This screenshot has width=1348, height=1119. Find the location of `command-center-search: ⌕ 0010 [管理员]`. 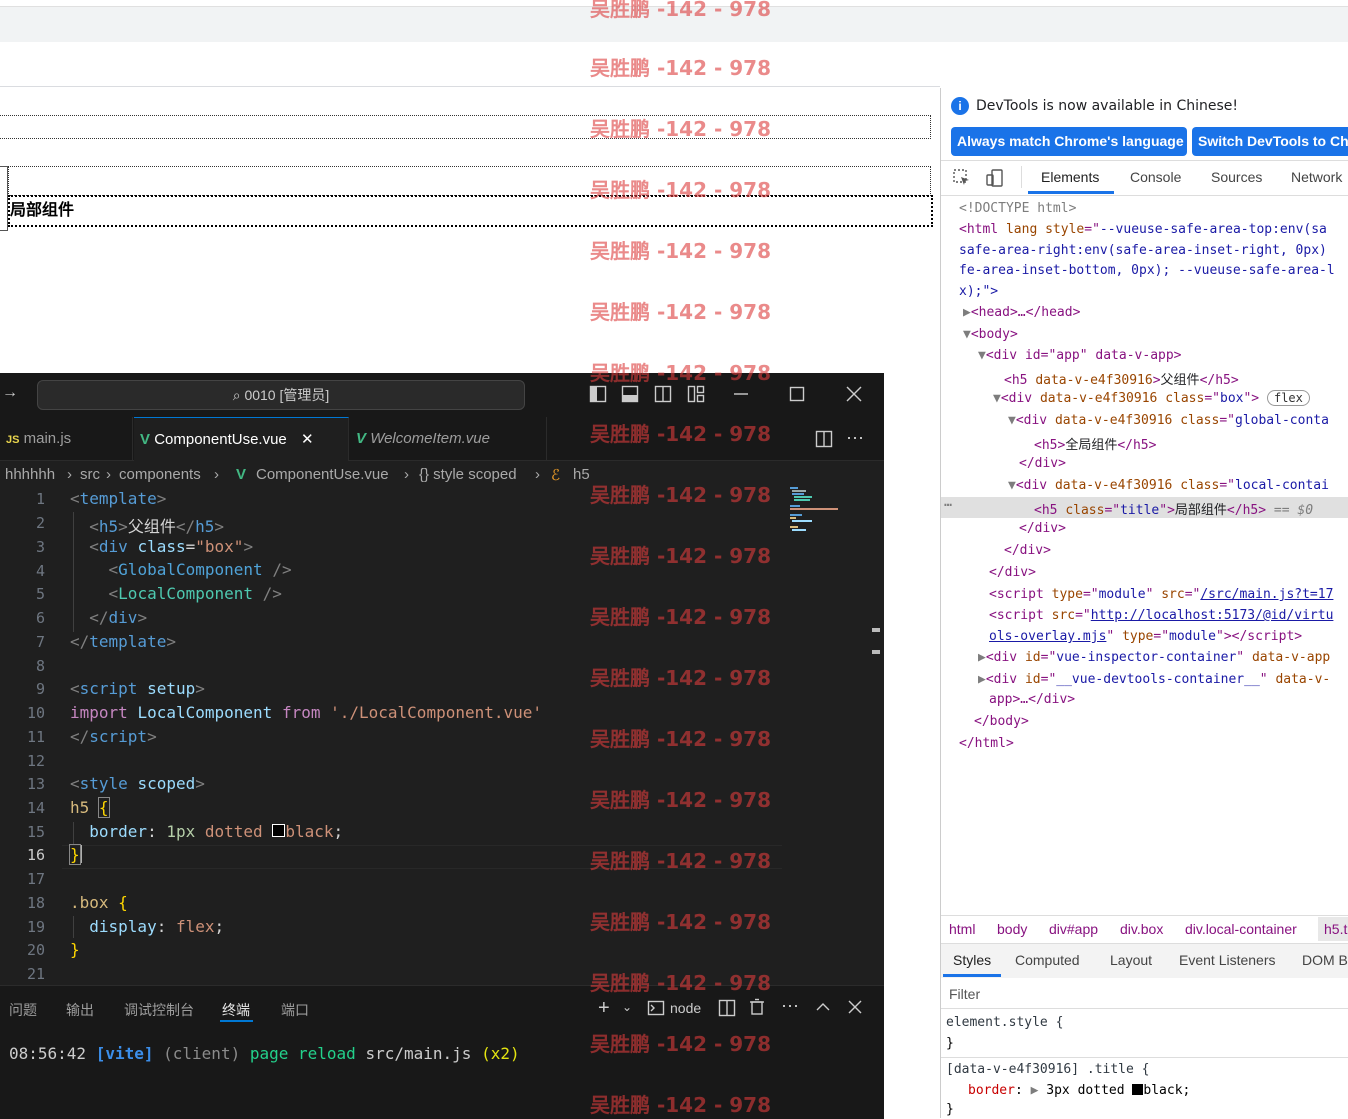

command-center-search: ⌕ 0010 [管理员] is located at coordinates (281, 395).